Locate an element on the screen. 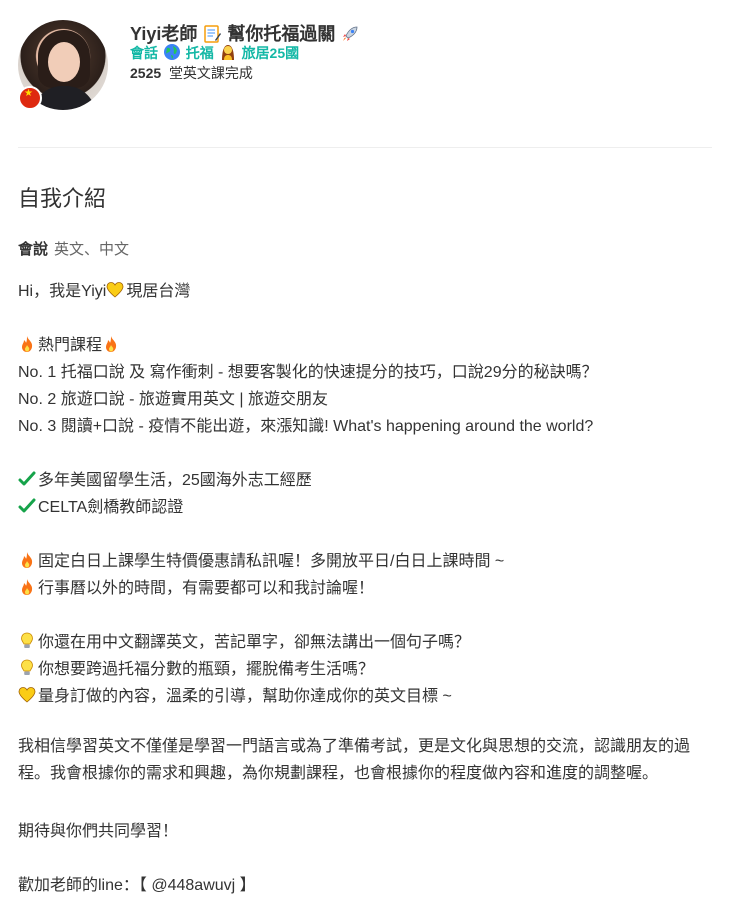 The height and width of the screenshot is (898, 744). closing-line: 期待與你們共同學習！ is located at coordinates (98, 831).